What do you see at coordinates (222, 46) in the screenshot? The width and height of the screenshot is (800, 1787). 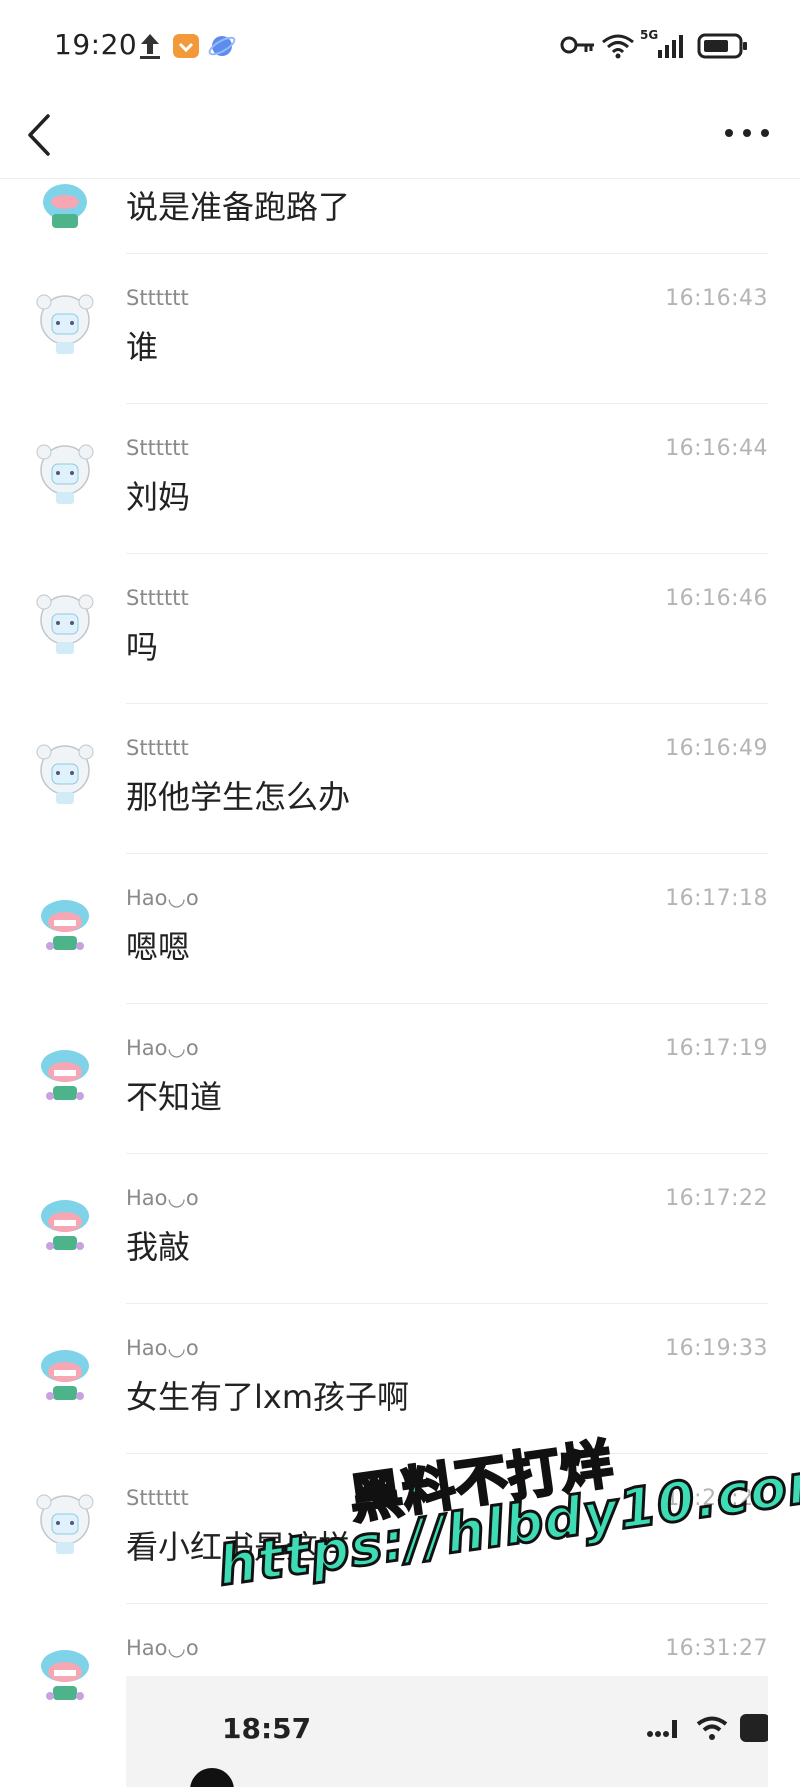 I see `browser-icon` at bounding box center [222, 46].